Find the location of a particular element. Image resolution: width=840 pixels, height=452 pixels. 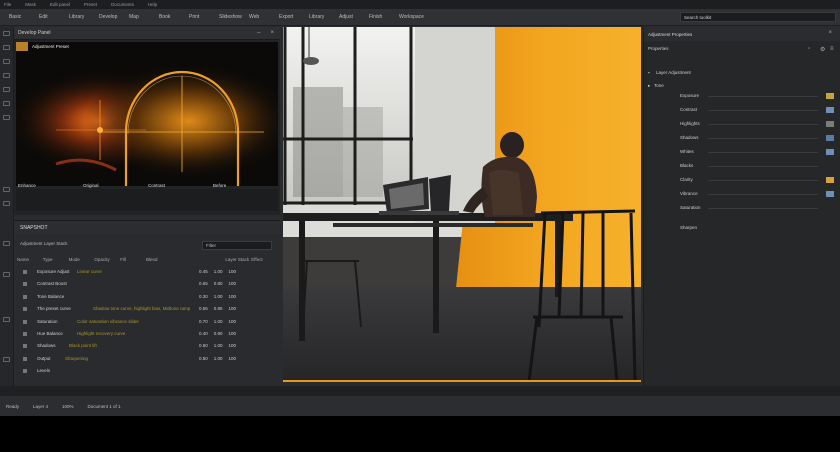

table-row: Shadows Black point lift 0.60 1.00 100 is located at coordinates (147, 347).